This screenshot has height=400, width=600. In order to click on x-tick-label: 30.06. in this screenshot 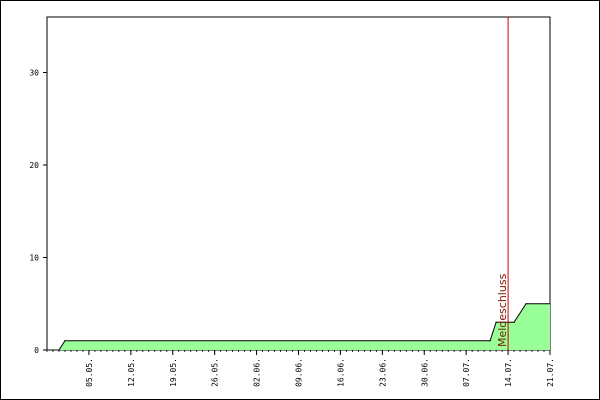, I will do `click(424, 372)`.